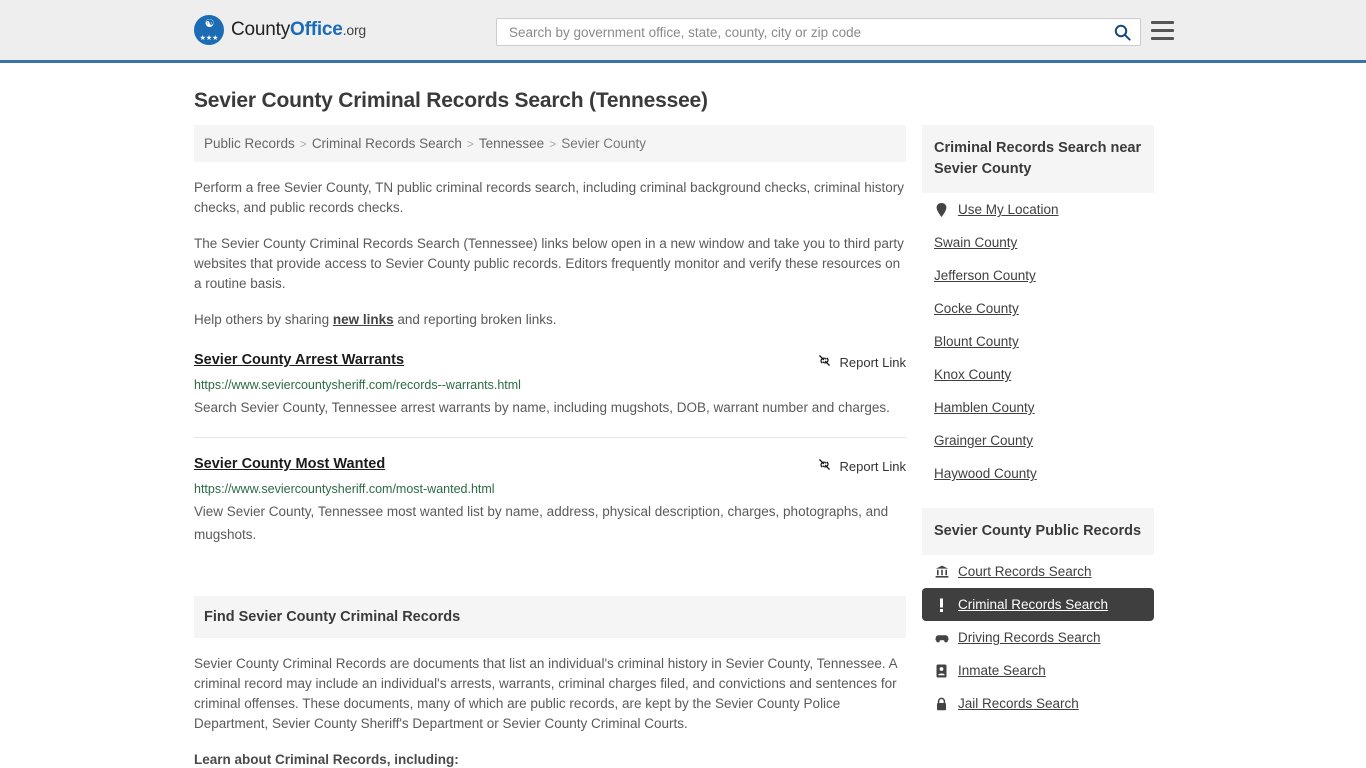 This screenshot has width=1366, height=768. I want to click on learn-about-heading: Learn about Criminal Records, including:, so click(326, 759).